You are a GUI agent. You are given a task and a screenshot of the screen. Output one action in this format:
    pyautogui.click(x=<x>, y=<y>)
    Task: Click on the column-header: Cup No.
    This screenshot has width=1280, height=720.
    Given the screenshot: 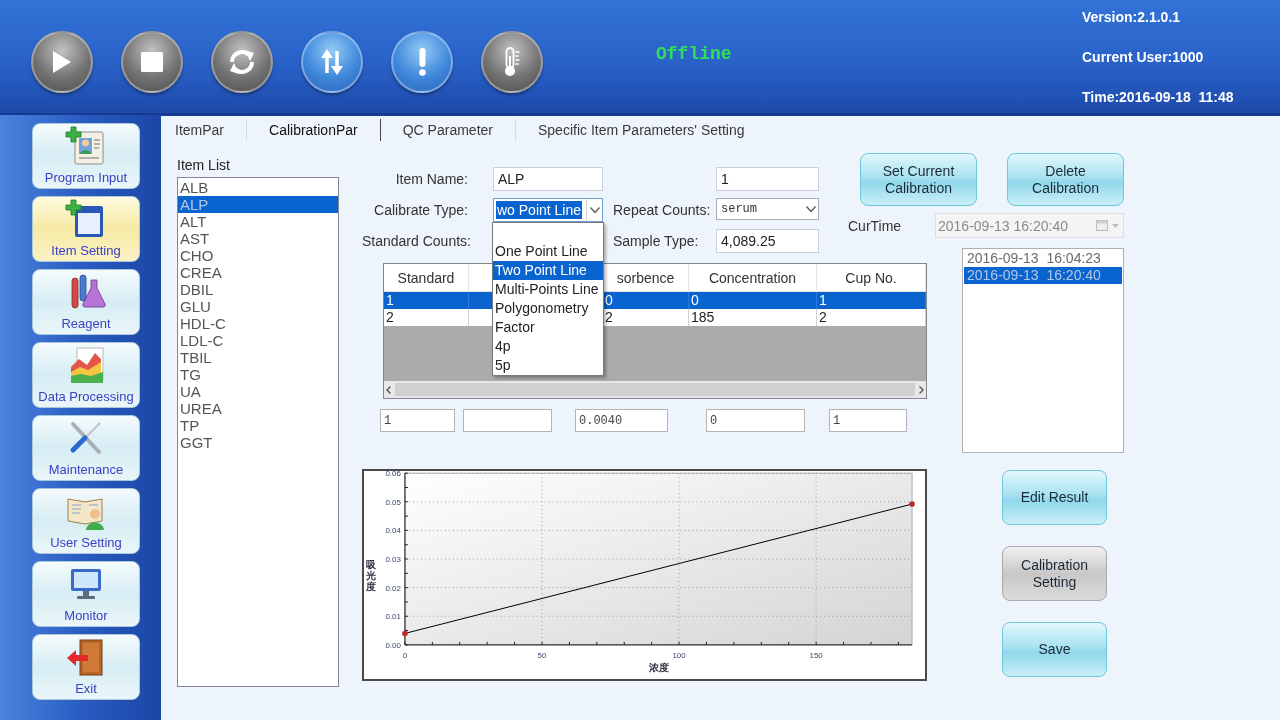 What is the action you would take?
    pyautogui.click(x=871, y=277)
    